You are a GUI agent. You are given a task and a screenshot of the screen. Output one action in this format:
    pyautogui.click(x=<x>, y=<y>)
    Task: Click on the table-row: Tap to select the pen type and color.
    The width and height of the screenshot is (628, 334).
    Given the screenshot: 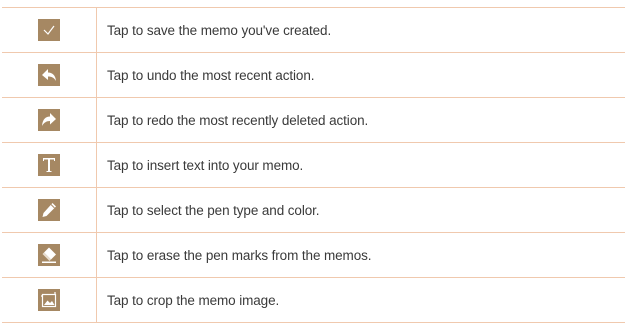 What is the action you would take?
    pyautogui.click(x=313, y=209)
    